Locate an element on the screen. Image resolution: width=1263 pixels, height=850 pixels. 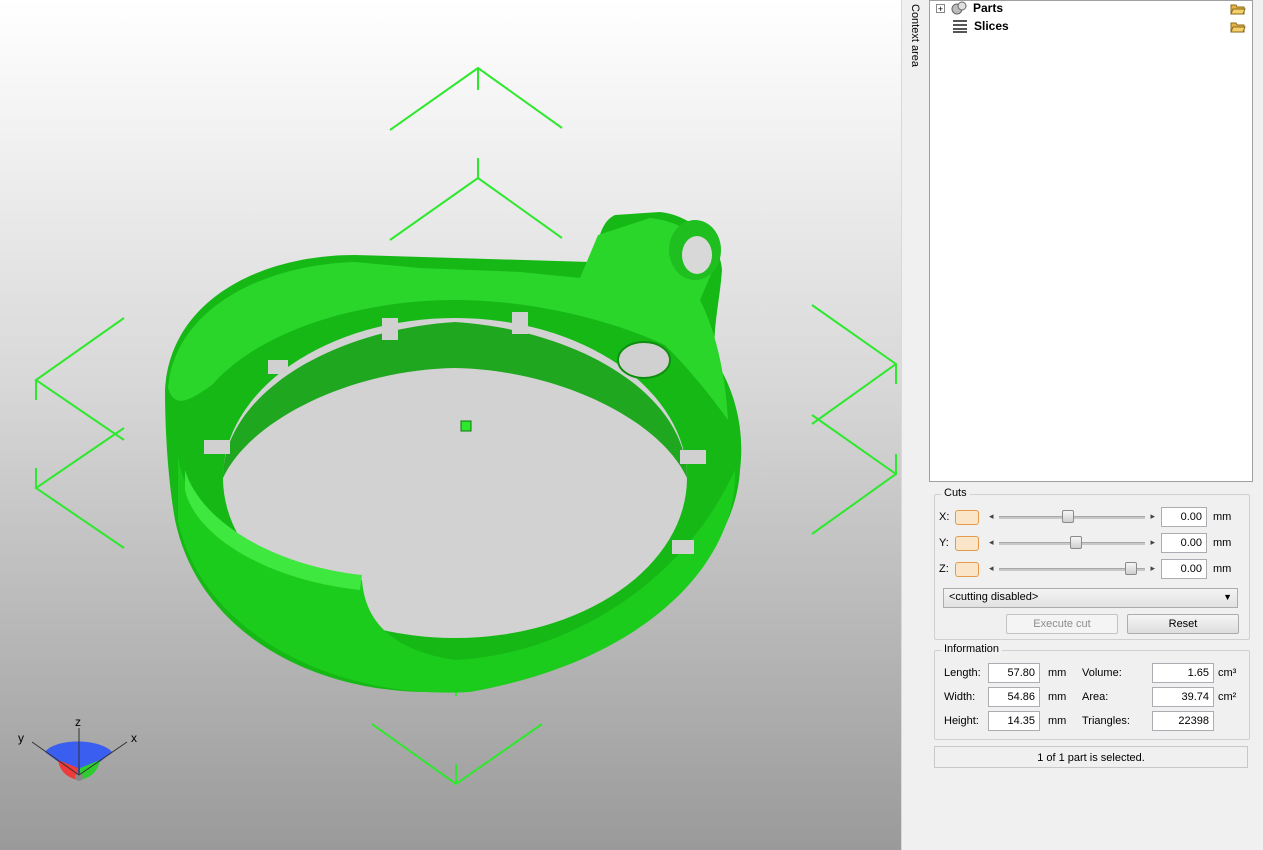
tree-item-label: Slices is located at coordinates (991, 26).